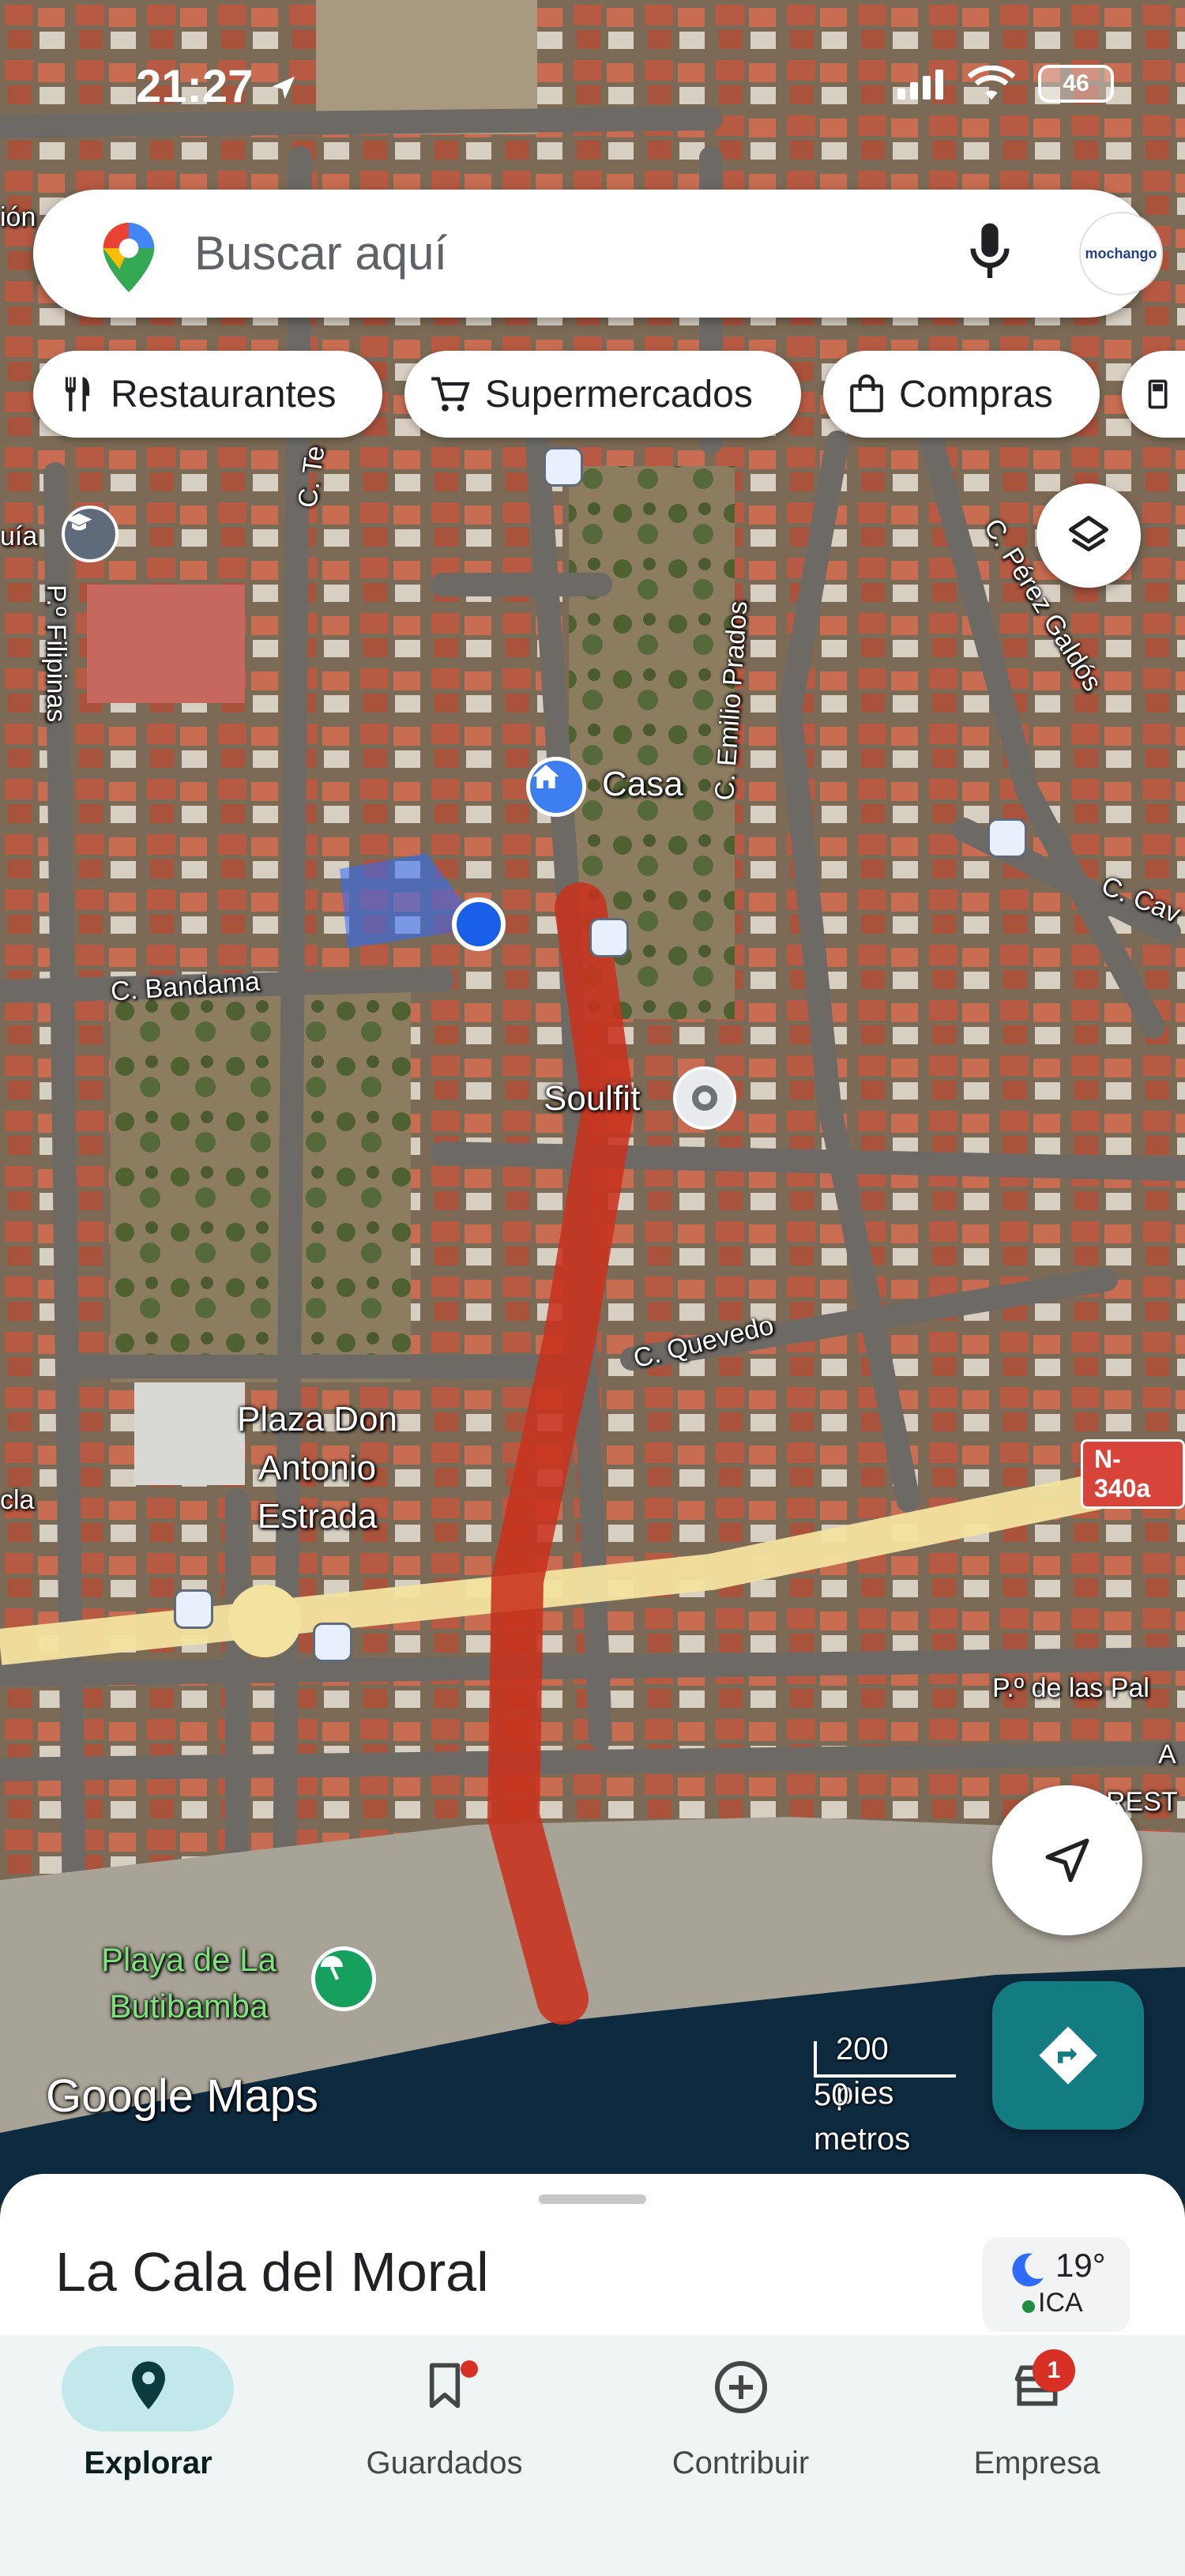 This screenshot has width=1185, height=2576. Describe the element at coordinates (129, 257) in the screenshot. I see `google-maps-pin-icon` at that location.